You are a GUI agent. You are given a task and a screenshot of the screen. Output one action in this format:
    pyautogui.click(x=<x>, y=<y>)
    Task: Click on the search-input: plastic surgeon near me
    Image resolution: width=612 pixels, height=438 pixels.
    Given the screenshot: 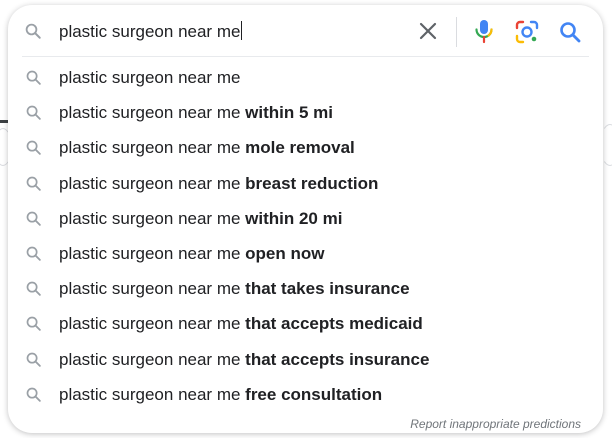 What is the action you would take?
    pyautogui.click(x=151, y=31)
    